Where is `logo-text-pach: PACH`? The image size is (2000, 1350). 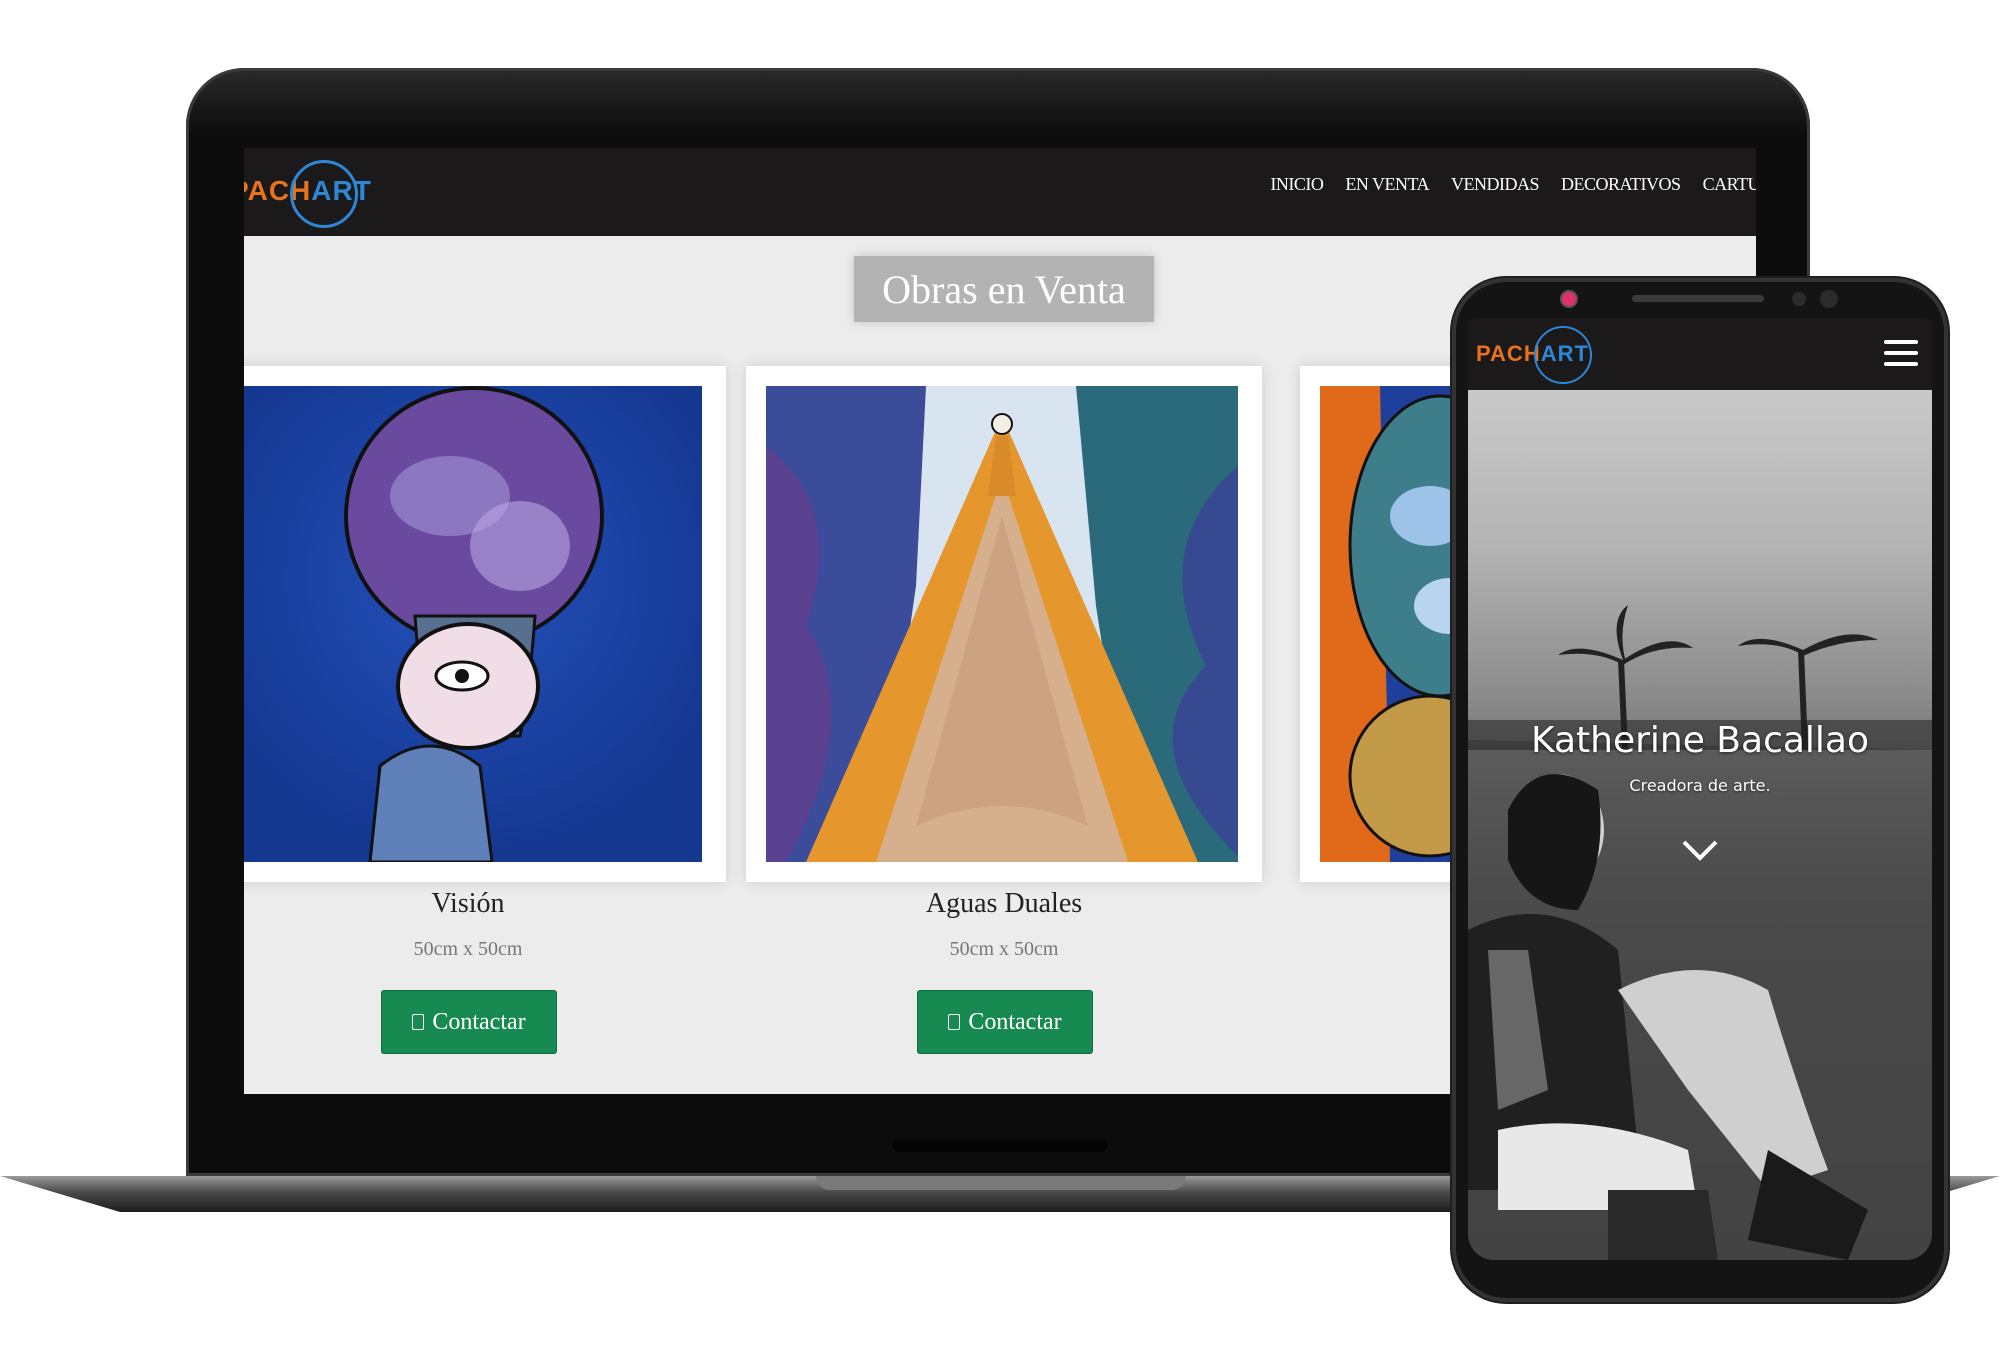 logo-text-pach: PACH is located at coordinates (1508, 353).